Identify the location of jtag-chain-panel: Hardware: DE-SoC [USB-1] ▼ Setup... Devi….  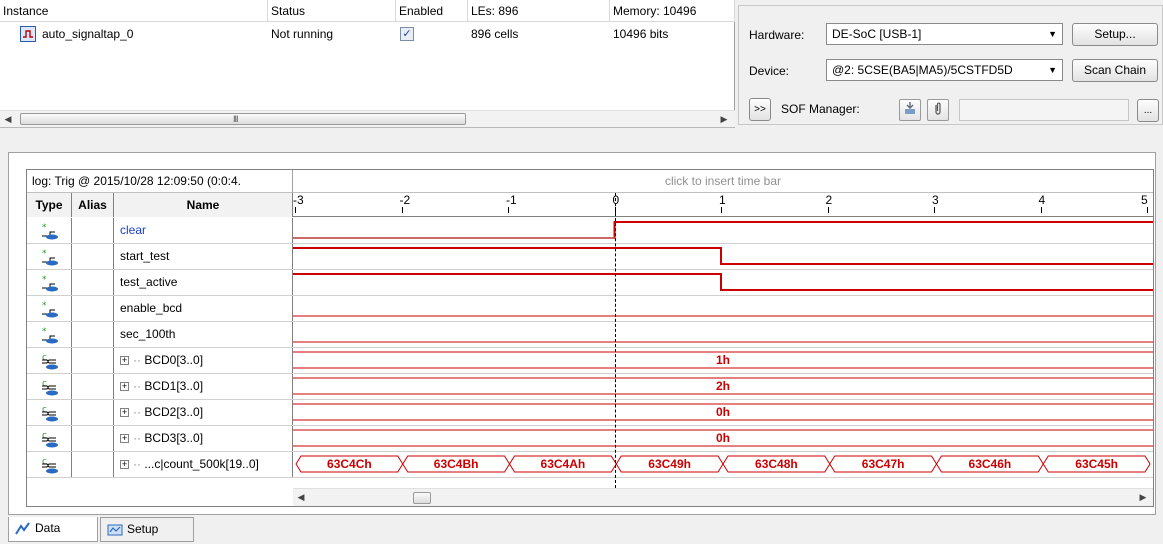
(950, 65).